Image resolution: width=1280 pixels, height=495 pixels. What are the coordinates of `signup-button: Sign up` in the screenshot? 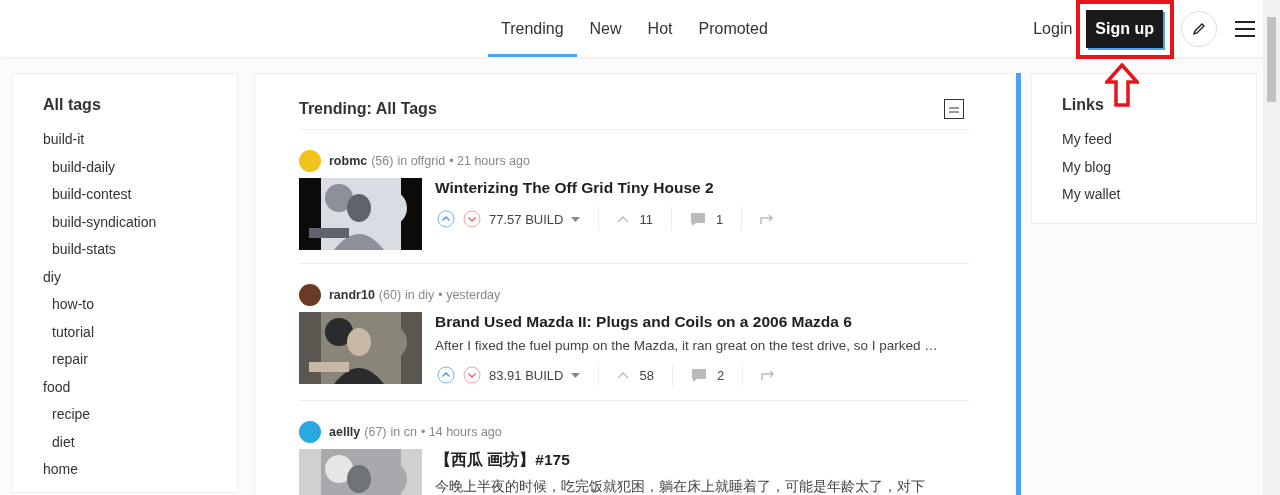 It's located at (1124, 28).